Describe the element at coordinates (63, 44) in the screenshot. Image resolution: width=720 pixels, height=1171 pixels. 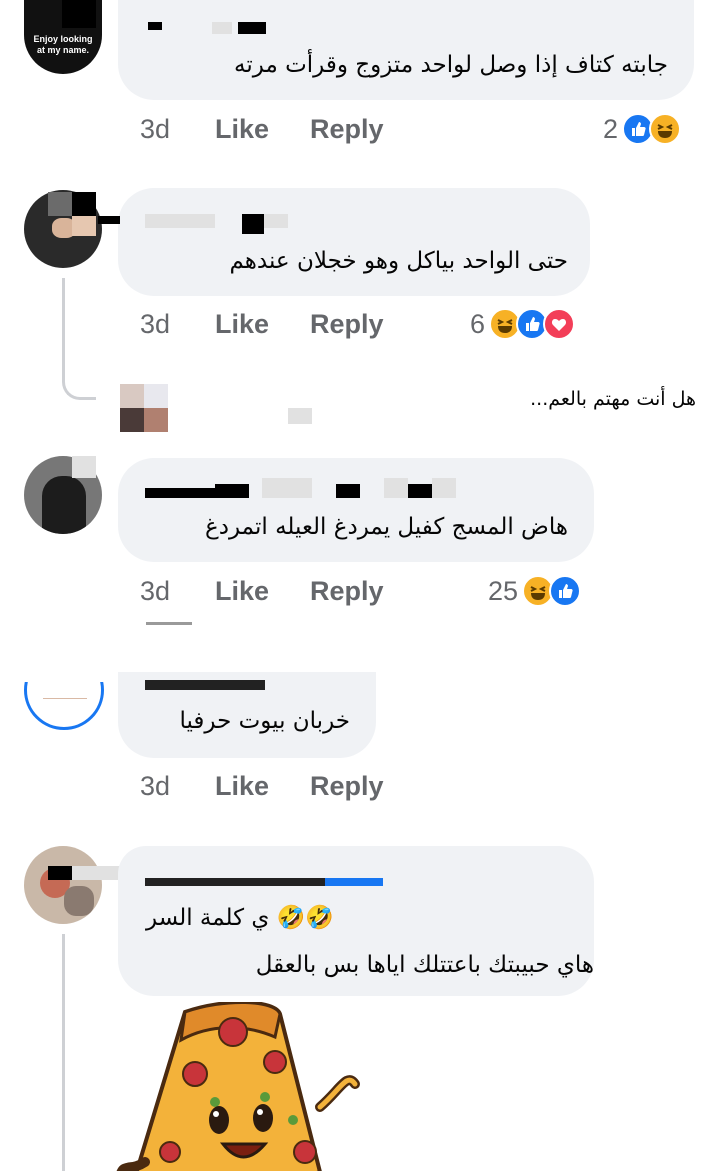
I see `avatar-text: Enjoy looking at my name.` at that location.